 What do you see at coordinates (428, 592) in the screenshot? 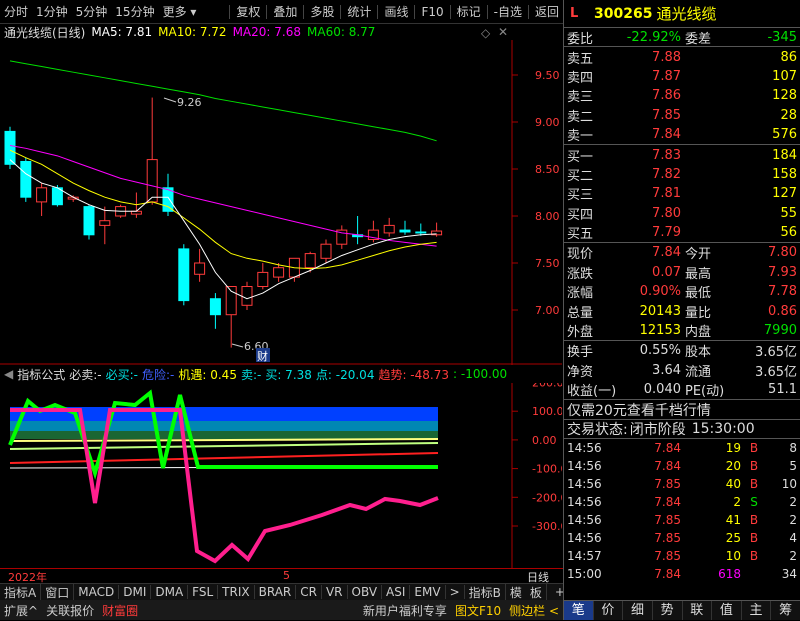
I see `tab-emv: EMV` at bounding box center [428, 592].